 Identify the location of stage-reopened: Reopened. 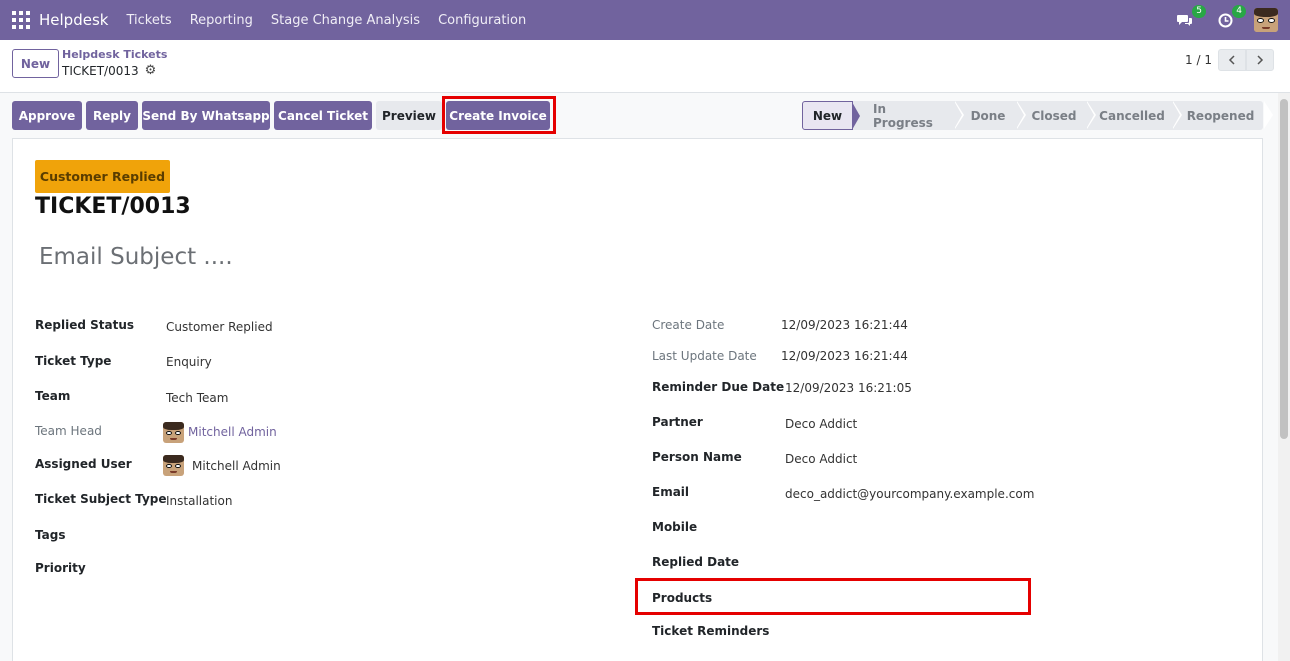
(1222, 115).